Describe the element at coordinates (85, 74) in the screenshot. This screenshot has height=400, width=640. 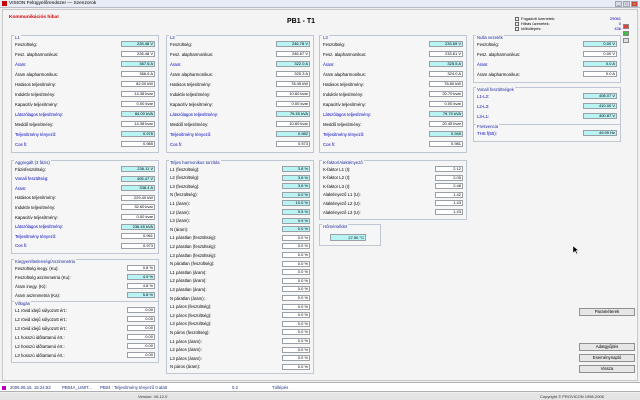
I see `measurement-row: Áram alapharmonikus: 366.6 A` at that location.